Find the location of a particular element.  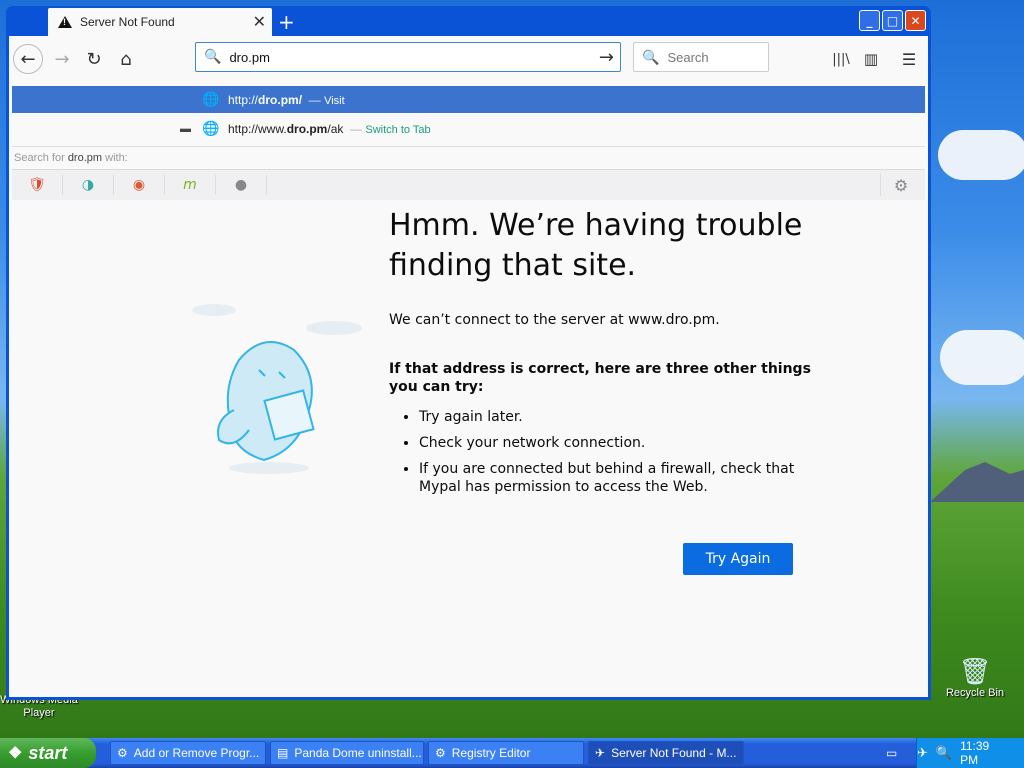

start-button: ❖ start is located at coordinates (48, 753).